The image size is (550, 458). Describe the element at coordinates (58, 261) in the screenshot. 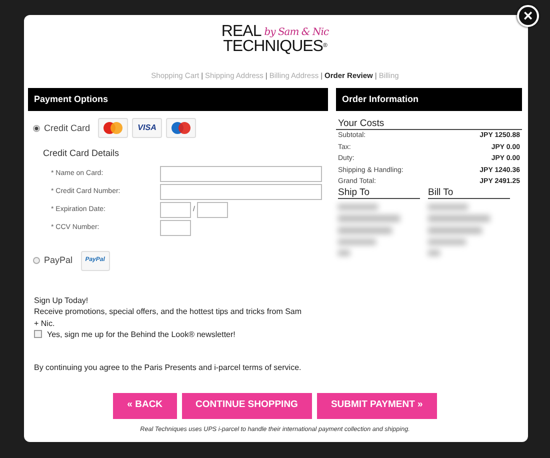

I see `method-label: PayPal` at that location.